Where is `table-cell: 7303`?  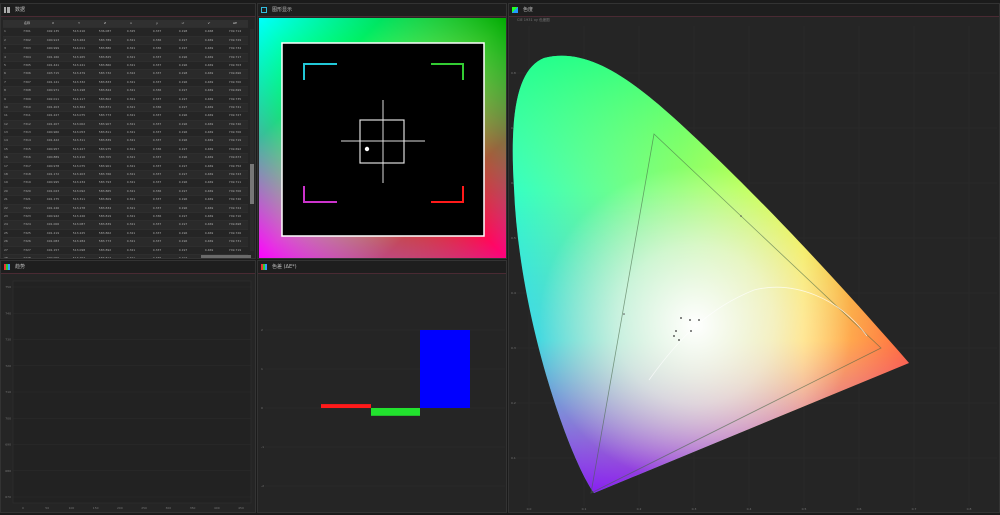 table-cell: 7303 is located at coordinates (27, 48).